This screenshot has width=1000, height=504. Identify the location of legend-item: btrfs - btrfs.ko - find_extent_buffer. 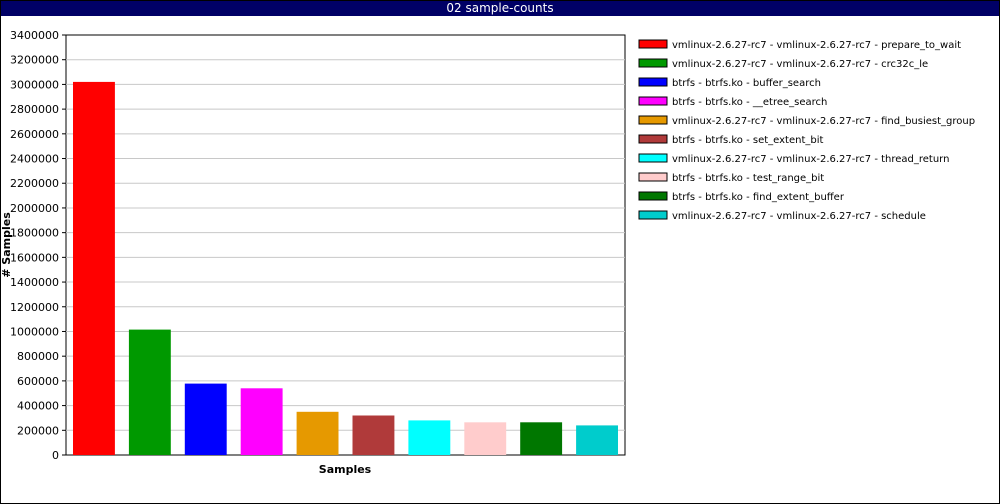
(741, 197).